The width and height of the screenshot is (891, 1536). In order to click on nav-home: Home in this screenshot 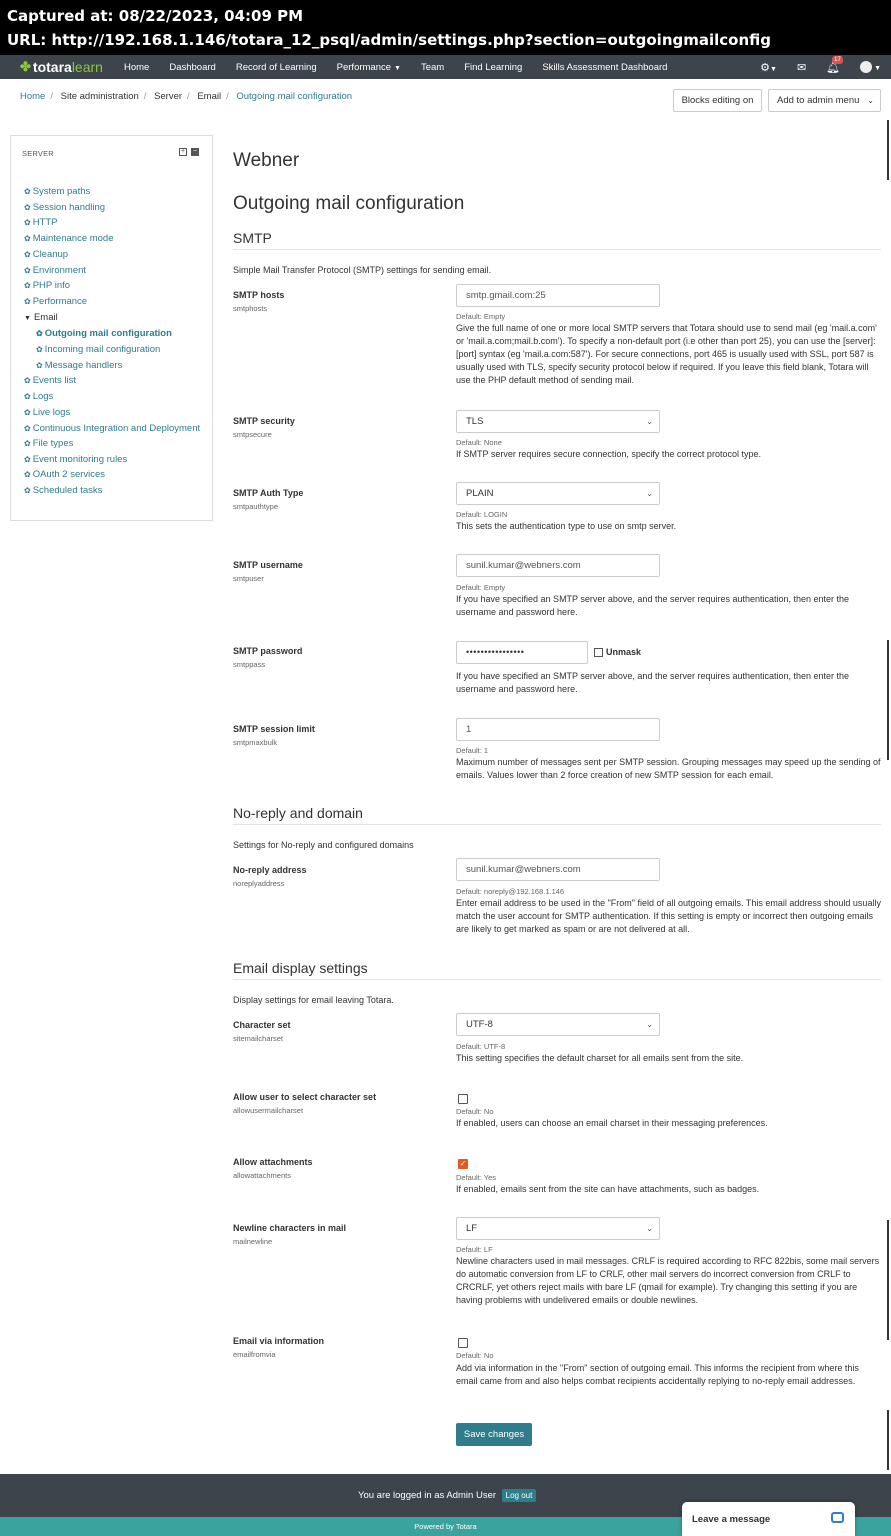, I will do `click(136, 67)`.